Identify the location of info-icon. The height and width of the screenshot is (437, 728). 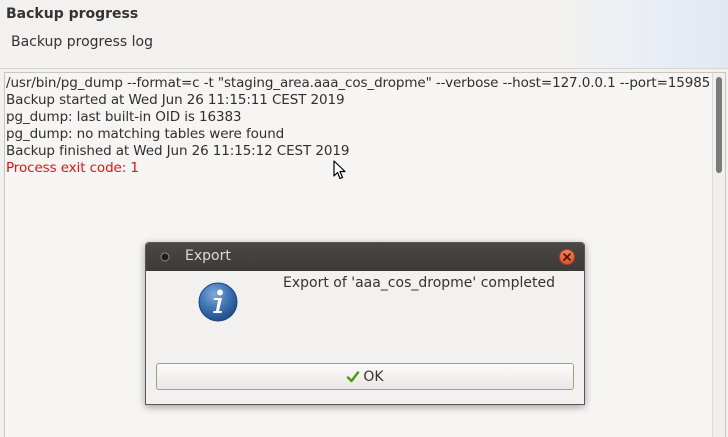
(218, 302).